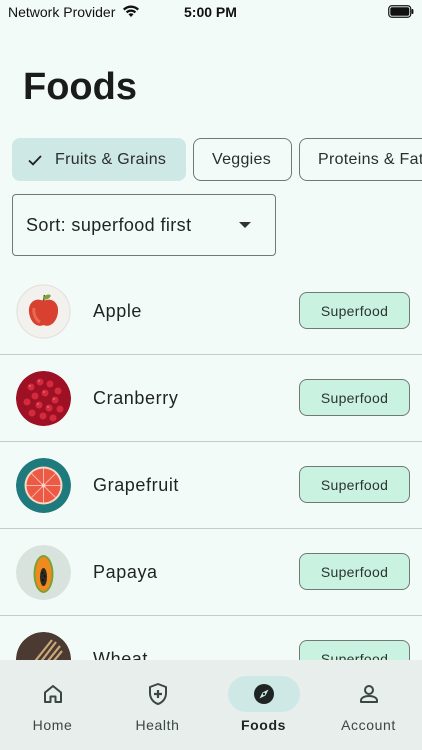  I want to click on filter-chip-fruits-grains: Fruits & Grains, so click(99, 159).